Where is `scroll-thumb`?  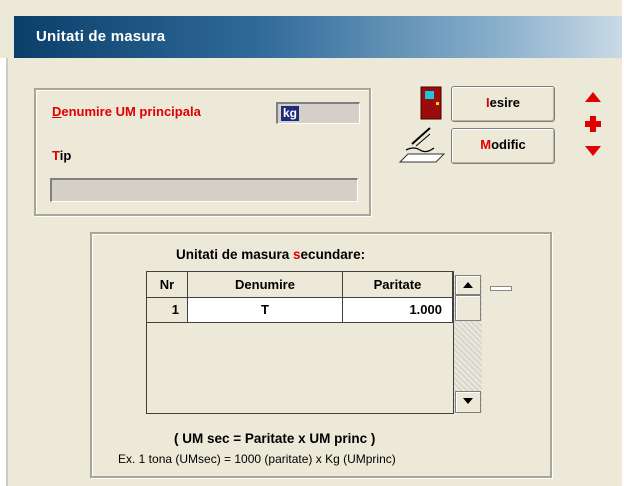
scroll-thumb is located at coordinates (468, 308).